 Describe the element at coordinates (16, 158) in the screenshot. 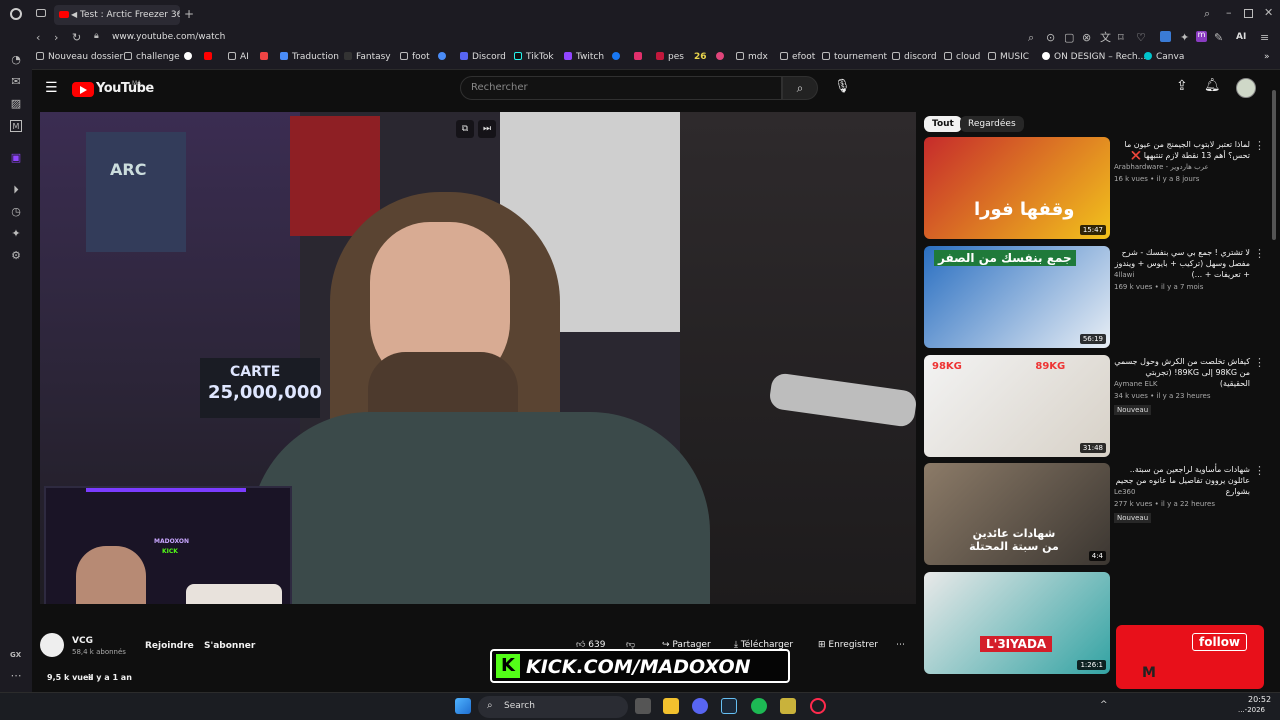

I see `twitch-icon: ▣` at that location.